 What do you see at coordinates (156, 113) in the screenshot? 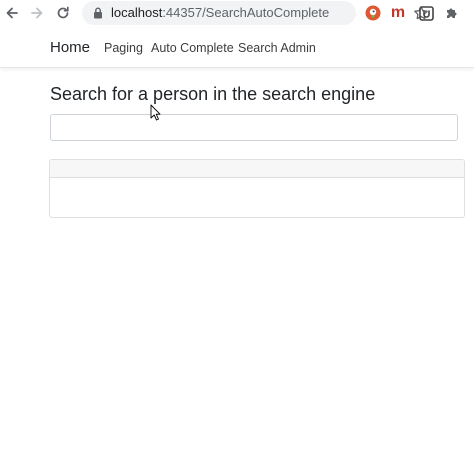
I see `mouse-cursor-icon` at bounding box center [156, 113].